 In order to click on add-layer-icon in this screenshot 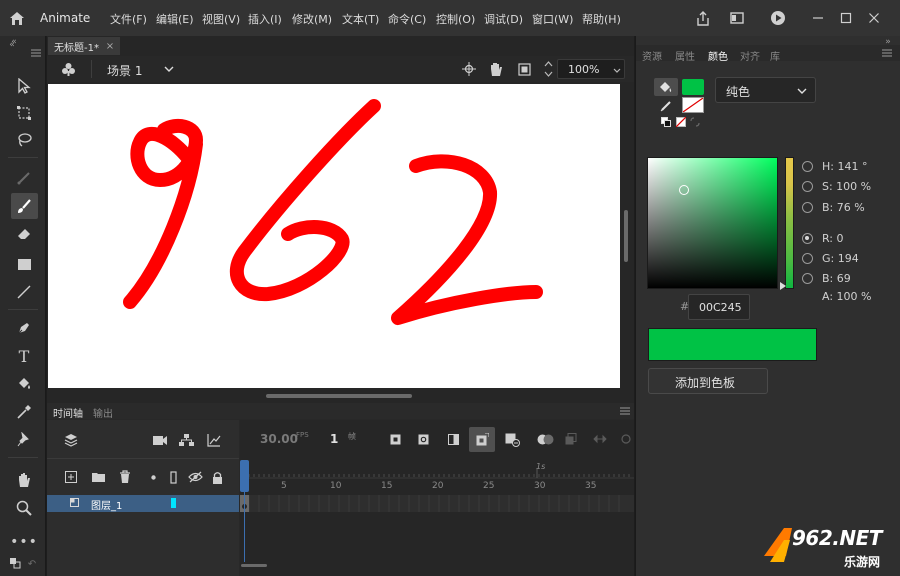, I will do `click(71, 477)`.